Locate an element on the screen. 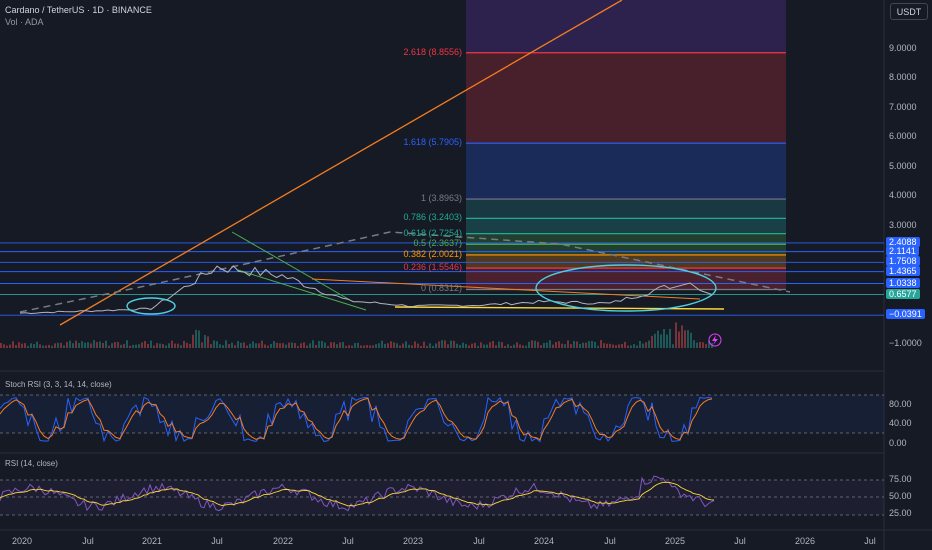  price-badge: 1.7508 is located at coordinates (903, 261).